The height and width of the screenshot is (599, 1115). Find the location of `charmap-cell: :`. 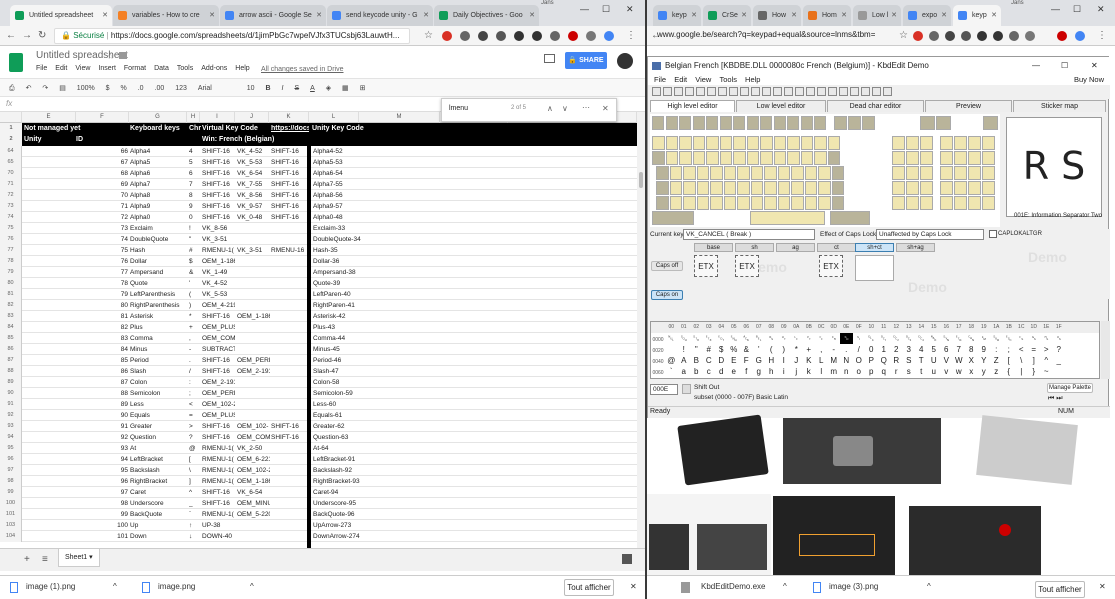

charmap-cell: : is located at coordinates (996, 349).